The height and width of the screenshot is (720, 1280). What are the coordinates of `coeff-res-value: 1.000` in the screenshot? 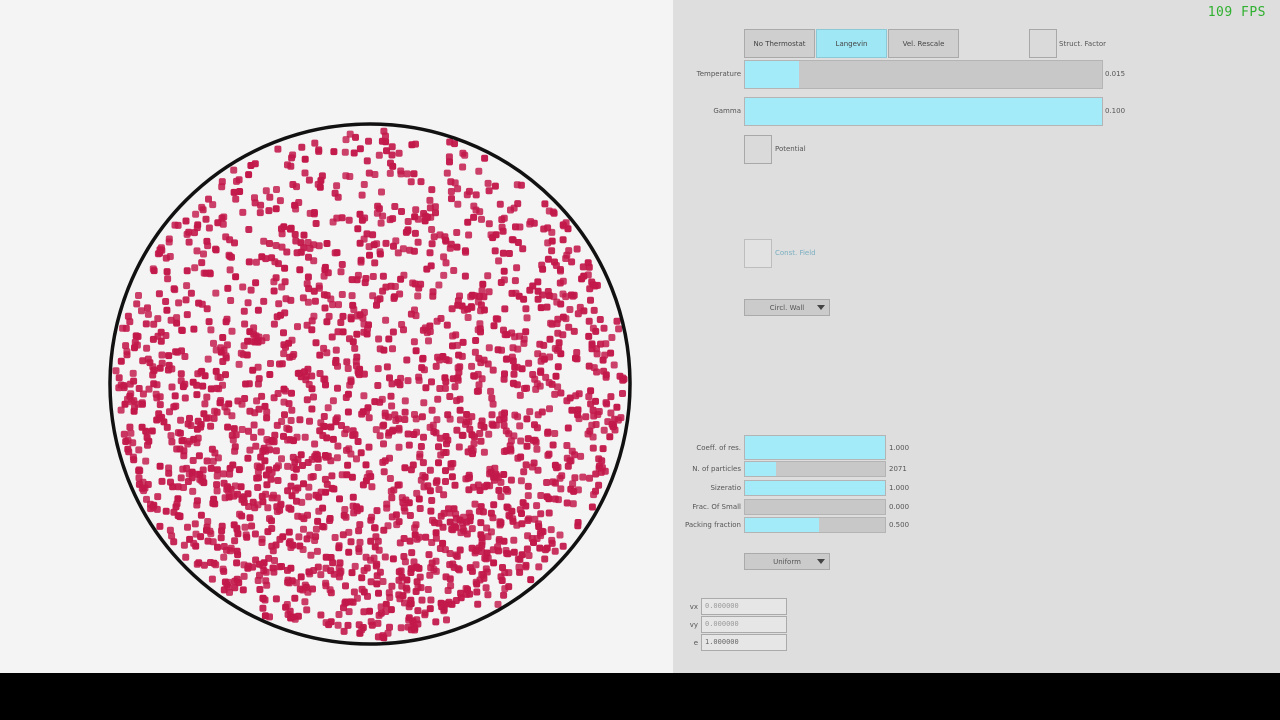 It's located at (899, 448).